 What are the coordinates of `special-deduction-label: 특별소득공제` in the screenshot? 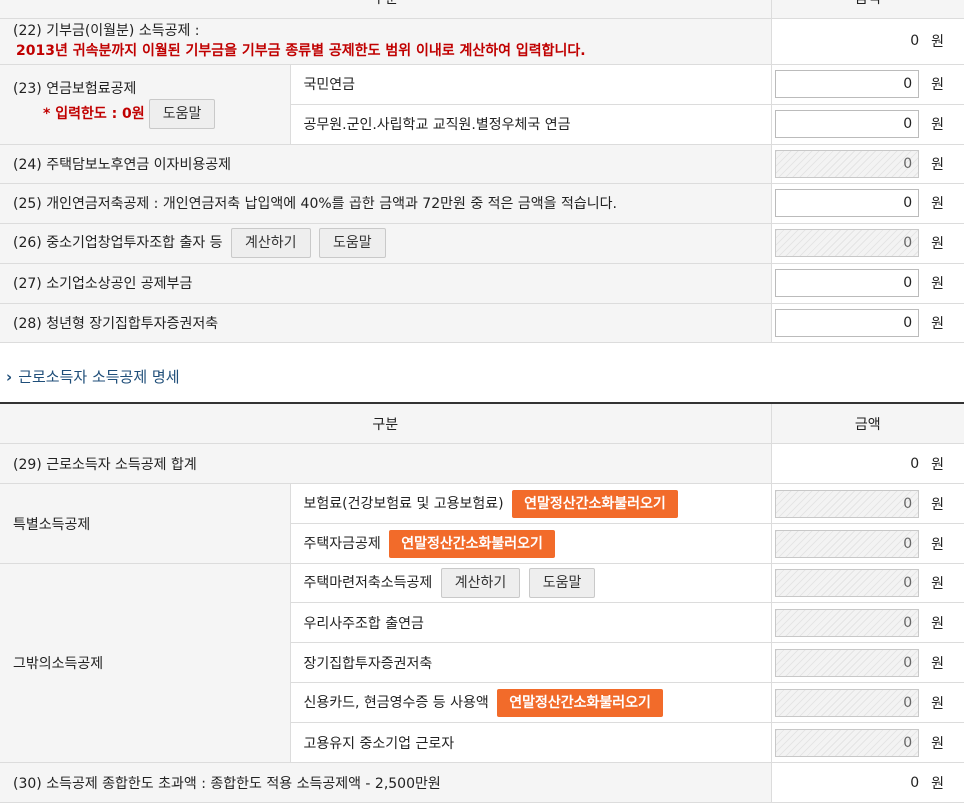 It's located at (145, 523).